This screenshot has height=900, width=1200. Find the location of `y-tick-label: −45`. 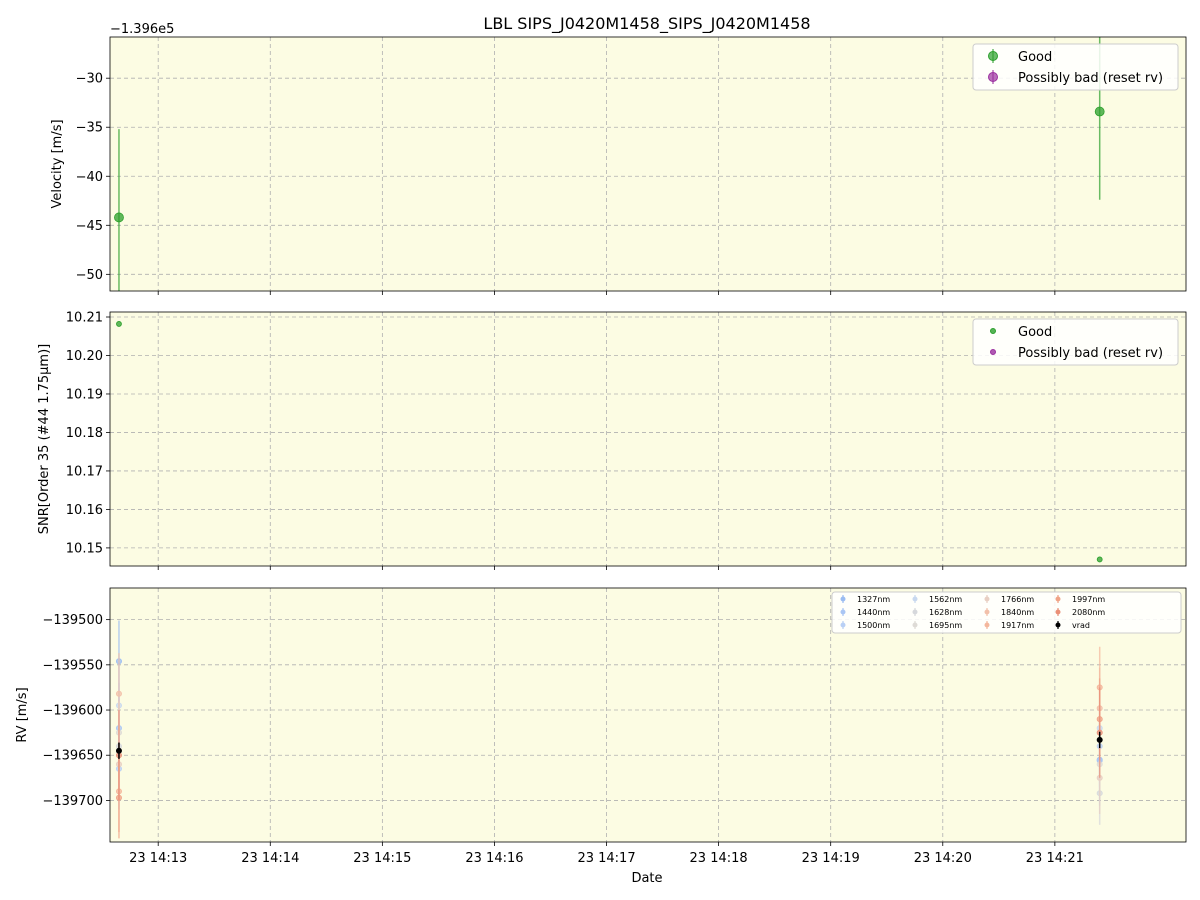

y-tick-label: −45 is located at coordinates (89, 226).